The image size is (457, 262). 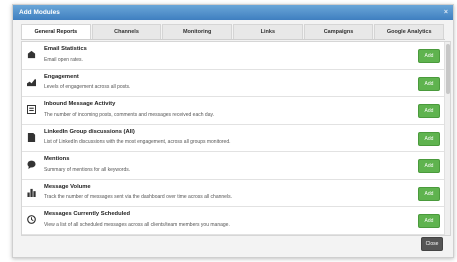 I want to click on close-button: Close, so click(x=432, y=244).